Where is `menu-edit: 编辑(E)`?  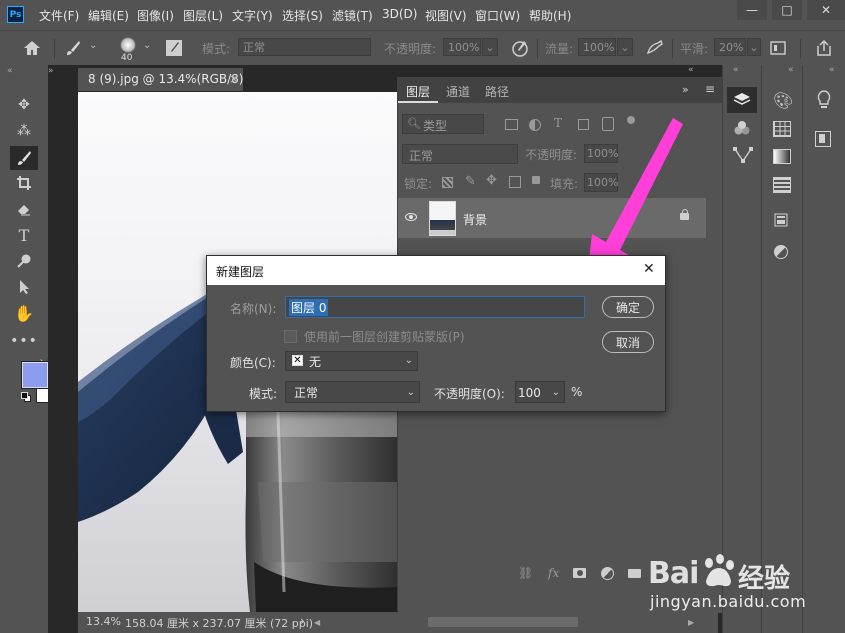 menu-edit: 编辑(E) is located at coordinates (108, 15).